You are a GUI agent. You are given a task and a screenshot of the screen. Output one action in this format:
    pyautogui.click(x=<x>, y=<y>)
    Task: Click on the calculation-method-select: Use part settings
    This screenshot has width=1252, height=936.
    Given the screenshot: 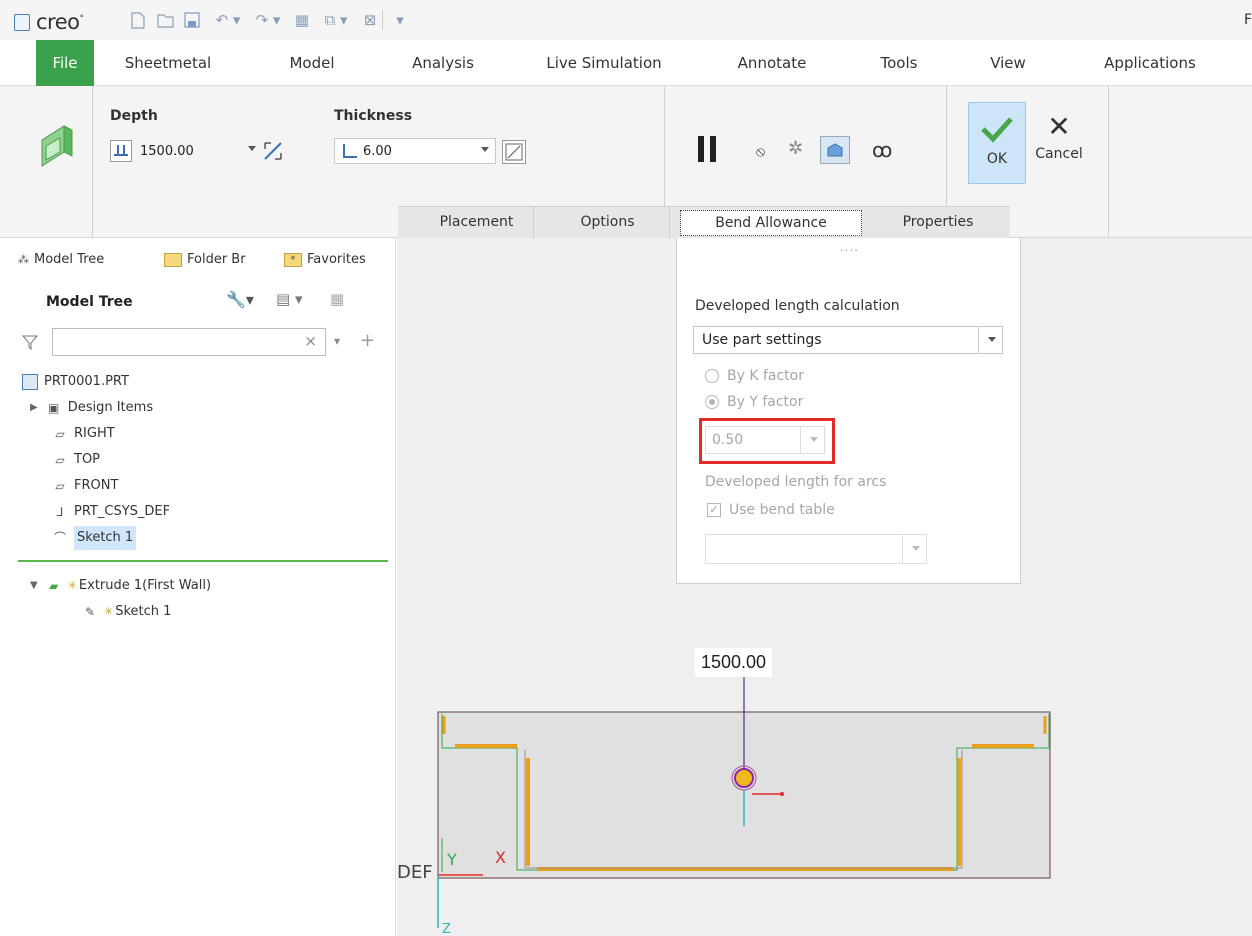 What is the action you would take?
    pyautogui.click(x=848, y=340)
    